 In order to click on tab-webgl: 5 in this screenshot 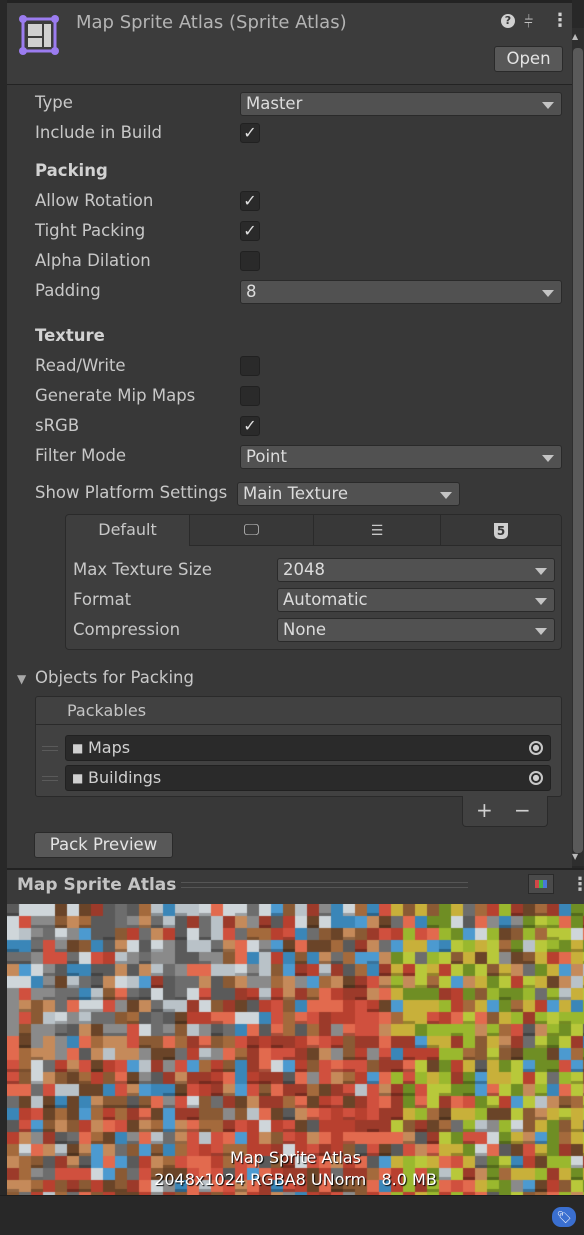, I will do `click(500, 530)`.